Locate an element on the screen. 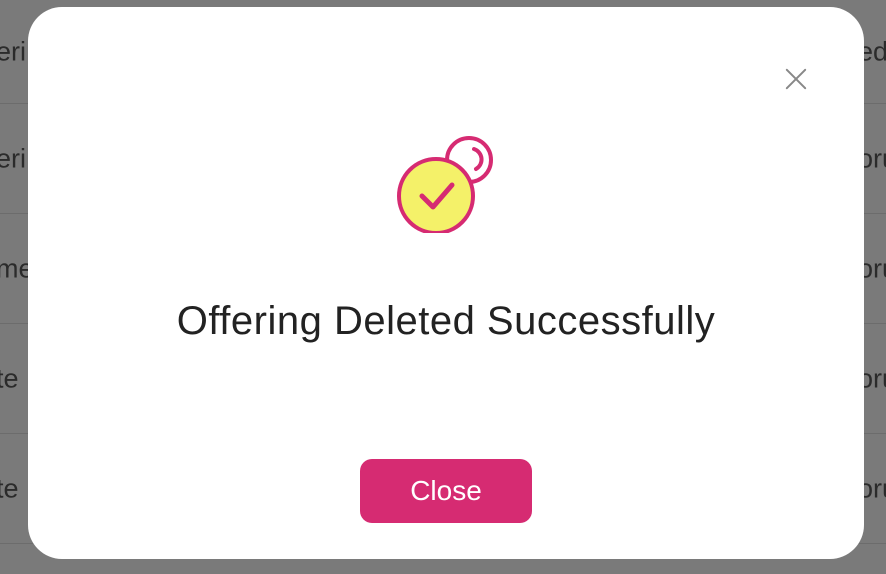 The image size is (886, 574). close-button: Close is located at coordinates (446, 491).